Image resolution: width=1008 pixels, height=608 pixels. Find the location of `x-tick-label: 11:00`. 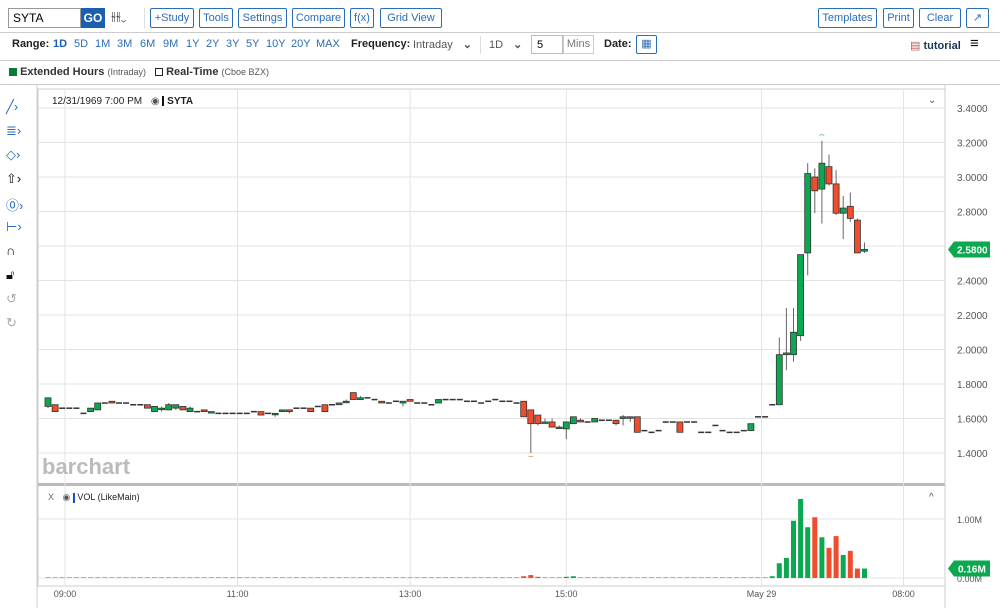

x-tick-label: 11:00 is located at coordinates (238, 594).